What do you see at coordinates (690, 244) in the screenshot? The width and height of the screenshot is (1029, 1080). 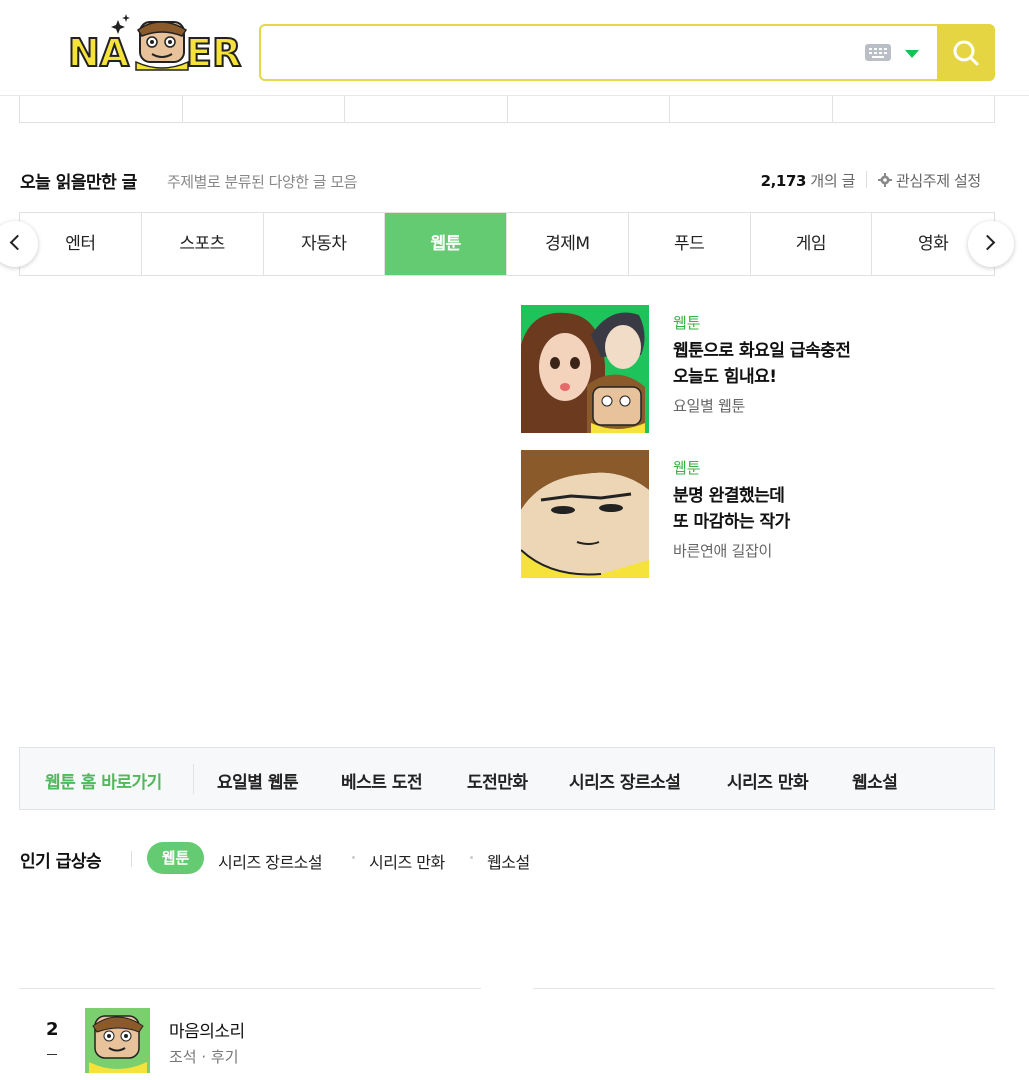 I see `tab-food: 푸드` at bounding box center [690, 244].